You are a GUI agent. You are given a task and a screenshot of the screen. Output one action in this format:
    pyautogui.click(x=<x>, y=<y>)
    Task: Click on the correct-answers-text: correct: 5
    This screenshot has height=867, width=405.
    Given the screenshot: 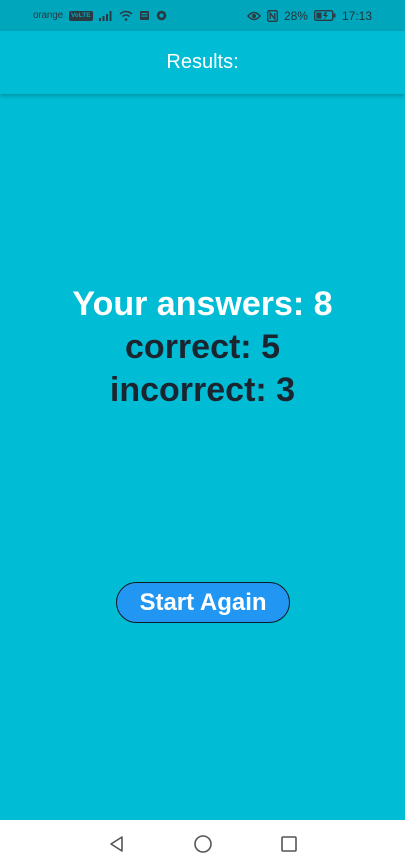 What is the action you would take?
    pyautogui.click(x=202, y=347)
    